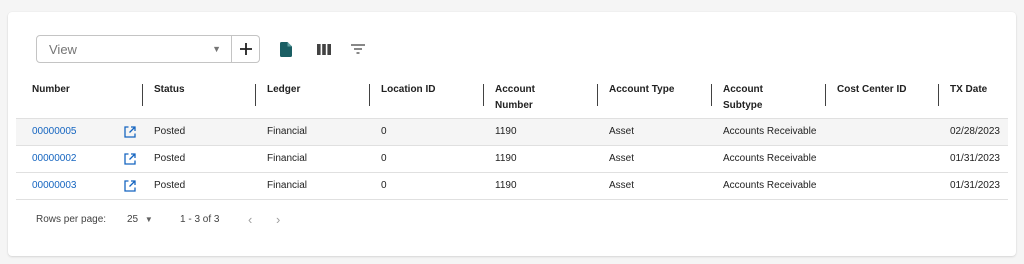 The width and height of the screenshot is (1024, 264). Describe the element at coordinates (200, 219) in the screenshot. I see `pagination-range: 1 - 3 of 3` at that location.